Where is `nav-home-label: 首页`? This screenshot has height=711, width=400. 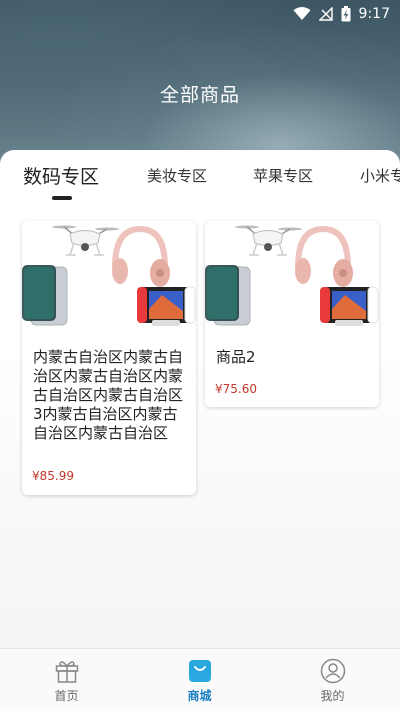 nav-home-label: 首页 is located at coordinates (66, 696).